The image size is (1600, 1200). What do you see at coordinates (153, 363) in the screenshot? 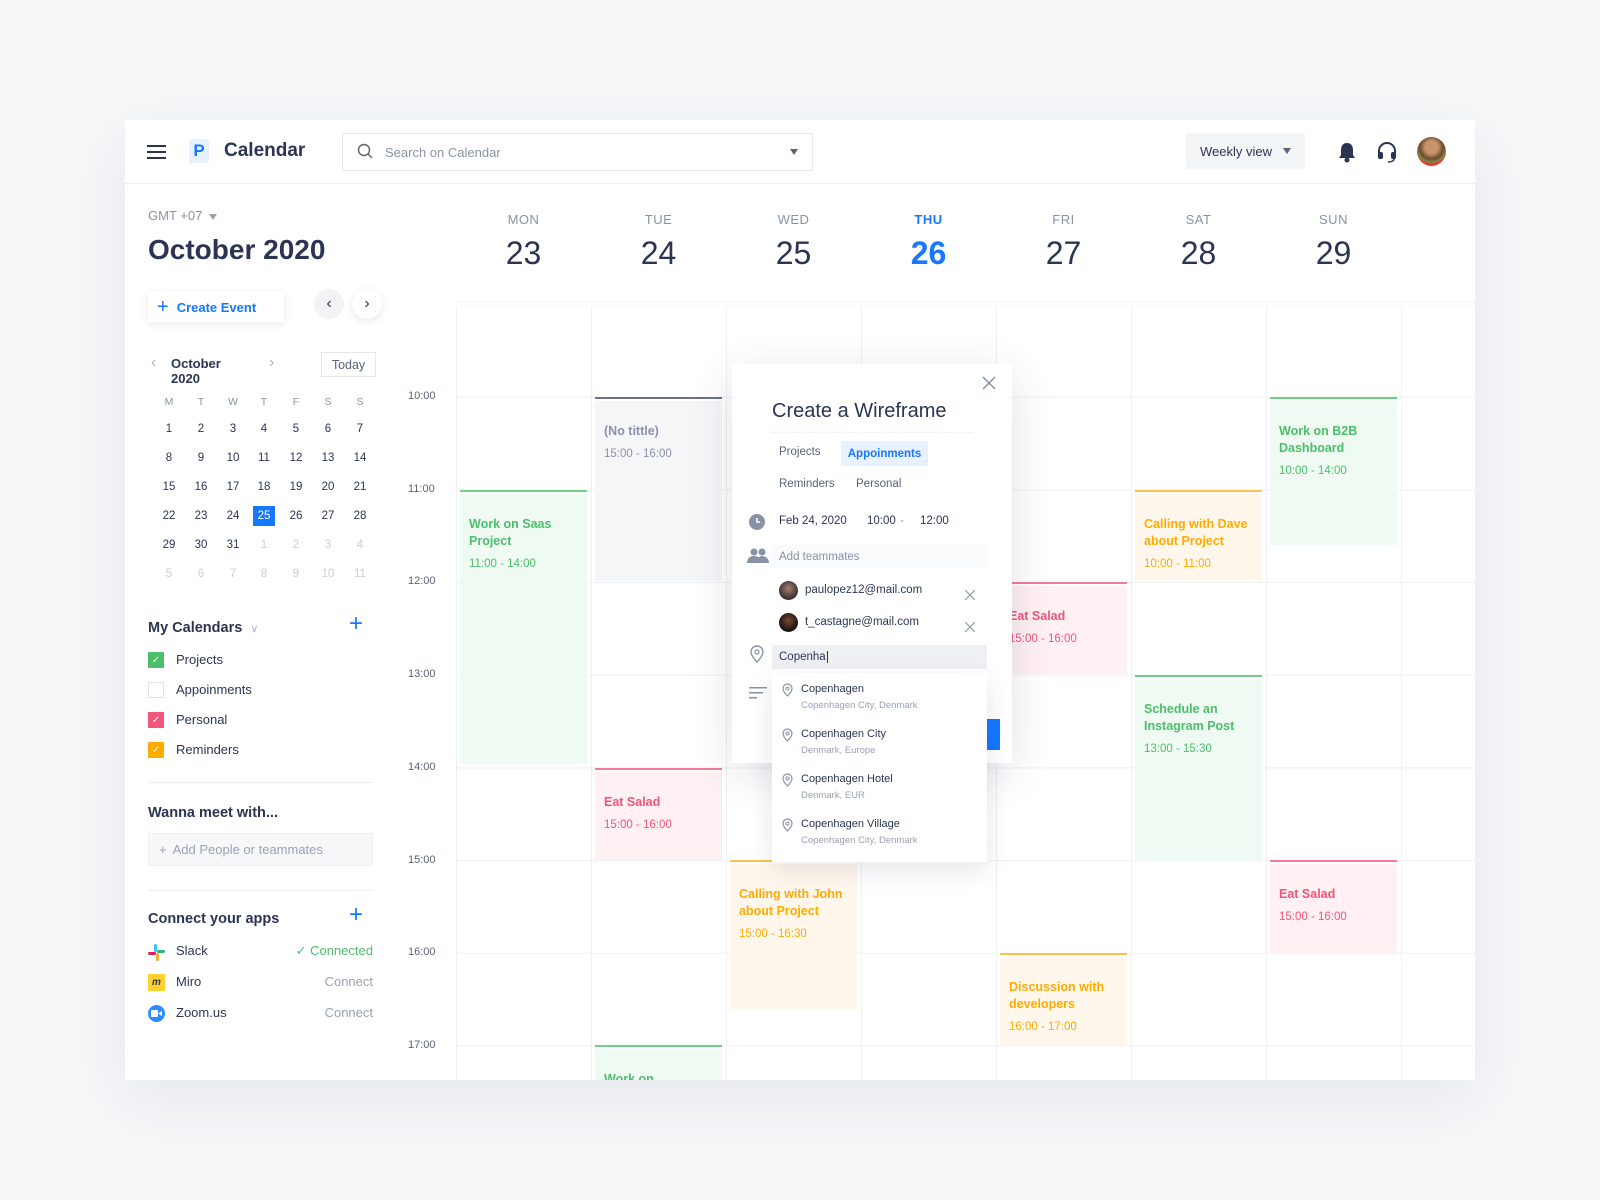
I see `mini-prev-icon: ‹` at bounding box center [153, 363].